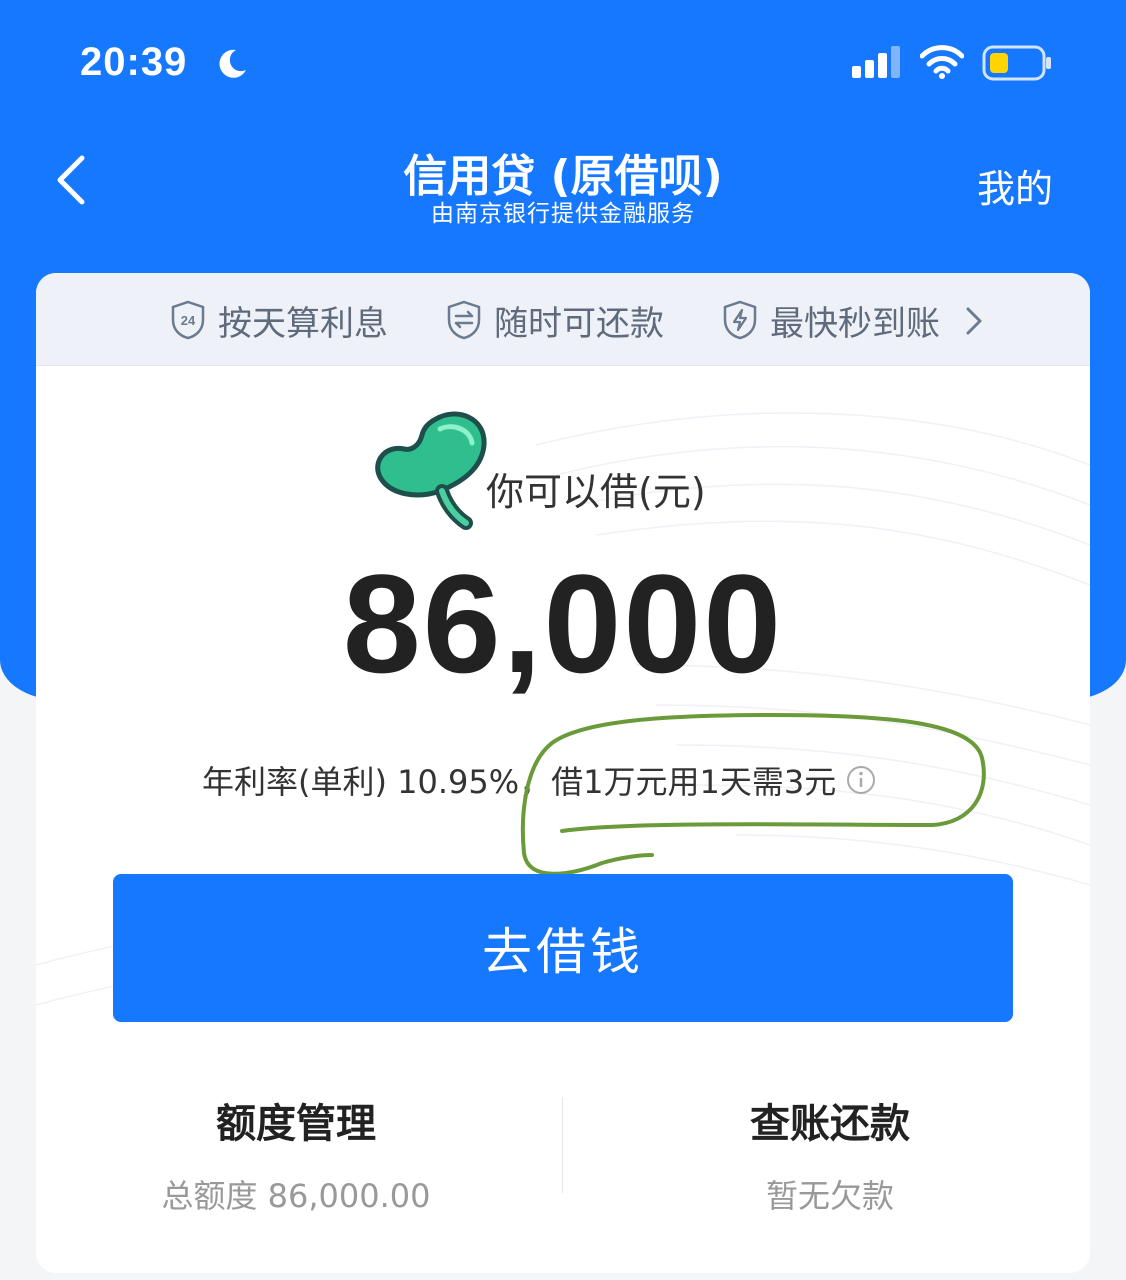 This screenshot has width=1126, height=1280. Describe the element at coordinates (753, 794) in the screenshot. I see `hand-drawn-annotation` at that location.